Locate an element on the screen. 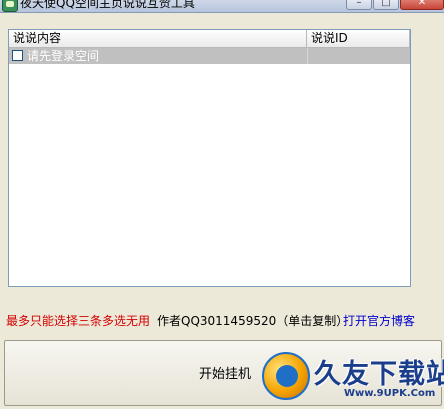  watermark-title: 久友下载站 is located at coordinates (379, 374).